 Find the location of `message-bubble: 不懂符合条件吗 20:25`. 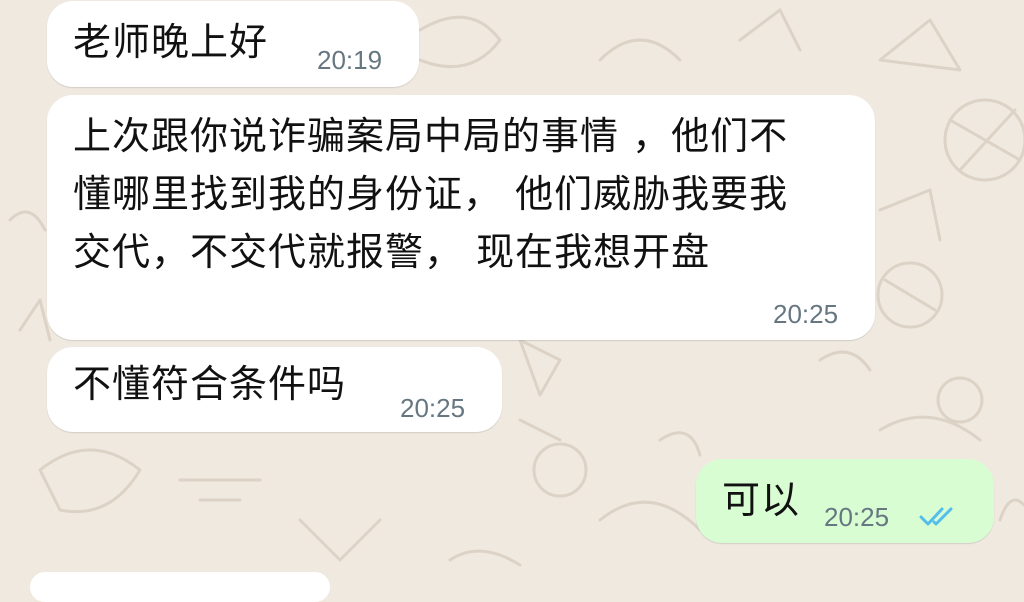

message-bubble: 不懂符合条件吗 20:25 is located at coordinates (274, 389).